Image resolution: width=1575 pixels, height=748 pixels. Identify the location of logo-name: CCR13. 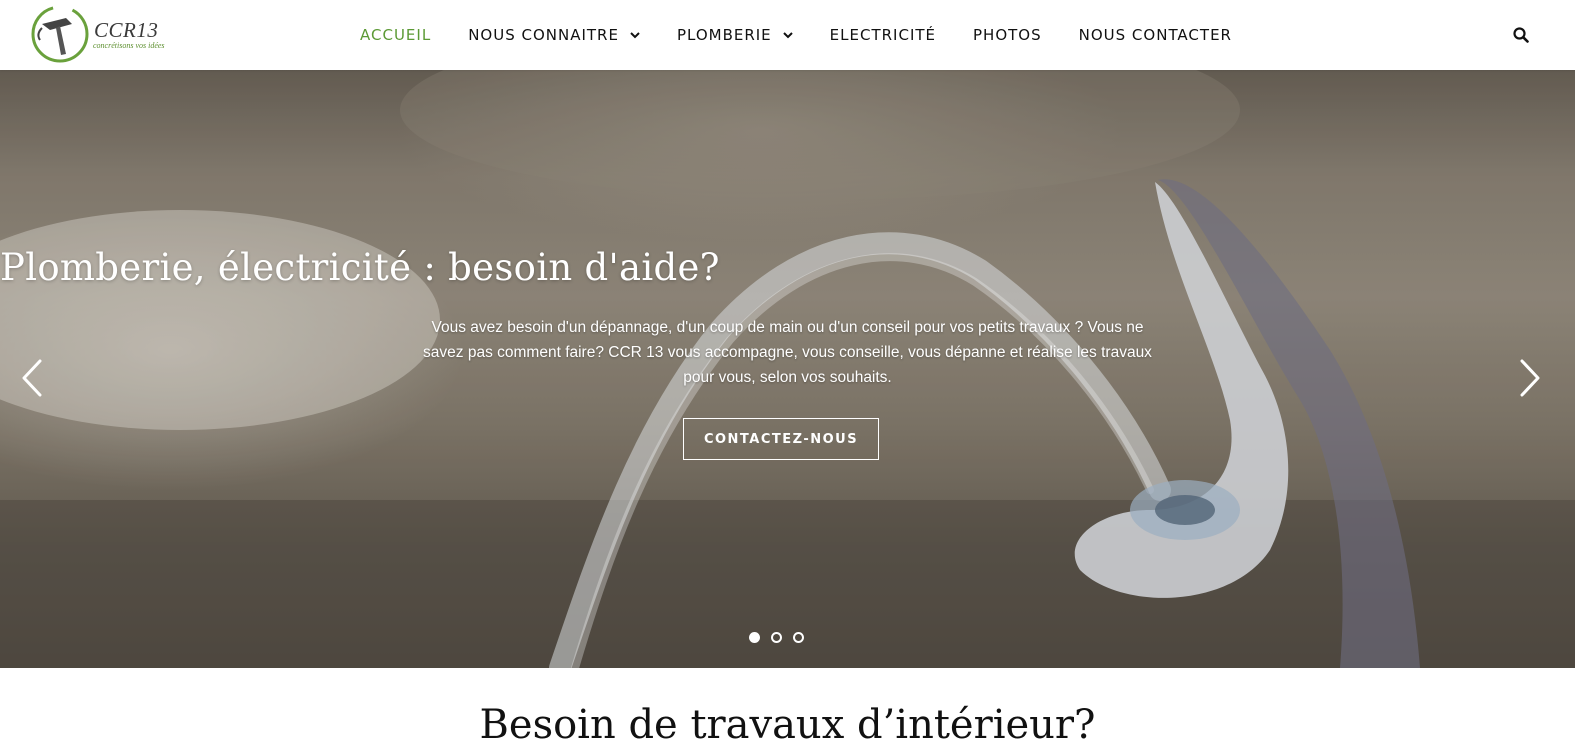
(126, 30).